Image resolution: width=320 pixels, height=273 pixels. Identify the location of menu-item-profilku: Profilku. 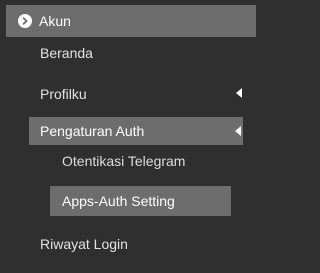
(63, 94).